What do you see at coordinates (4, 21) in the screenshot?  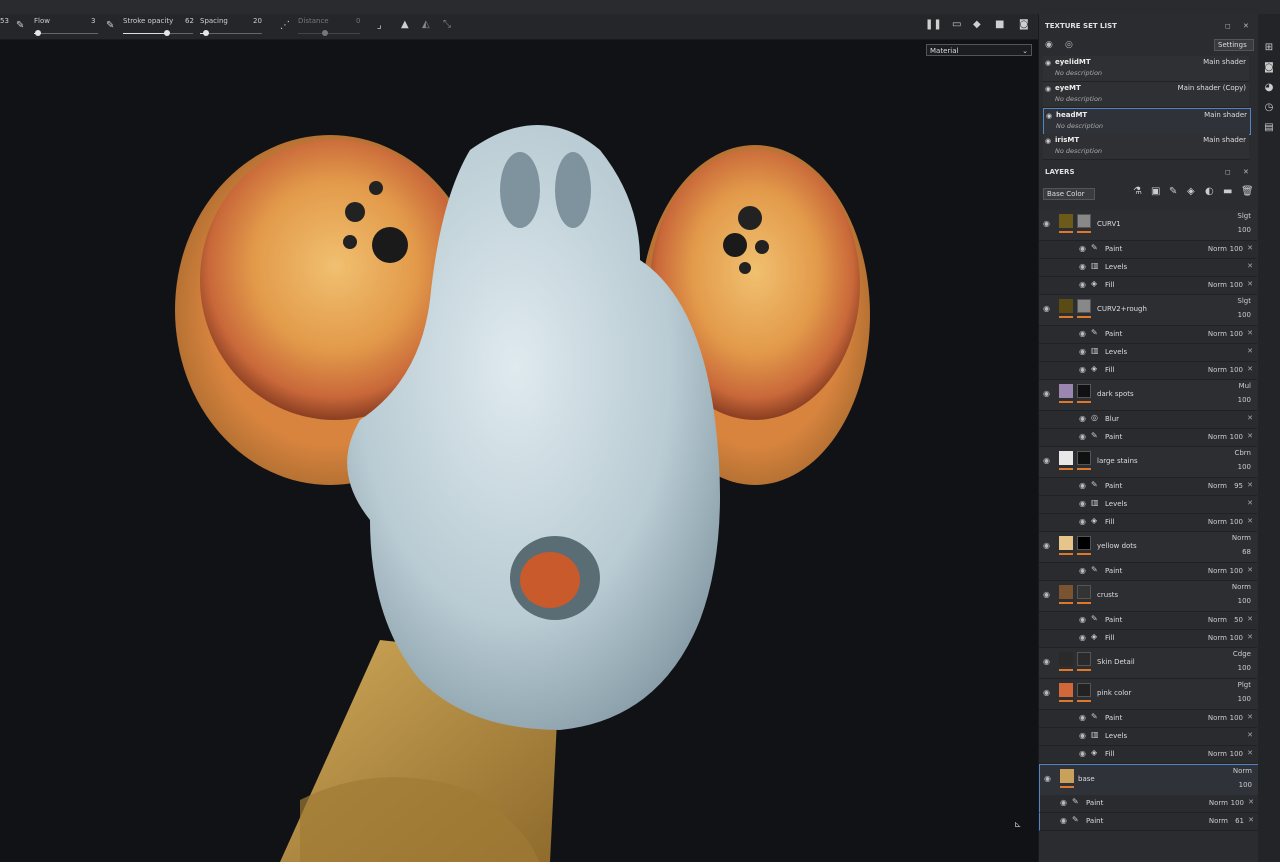 I see `size-value: 53` at bounding box center [4, 21].